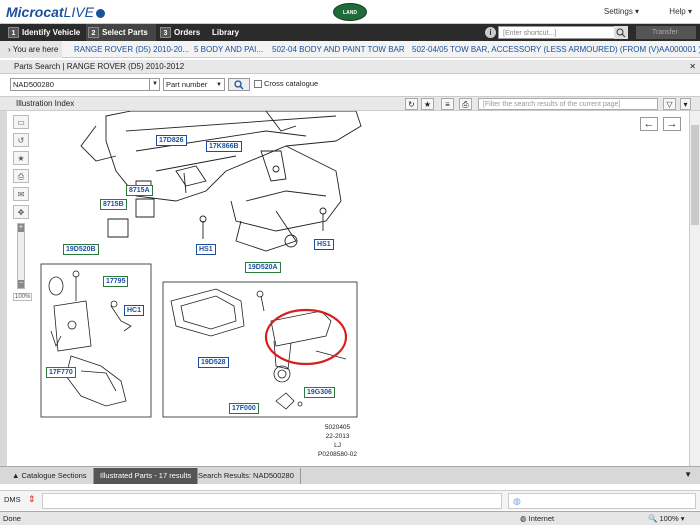  Describe the element at coordinates (146, 476) in the screenshot. I see `tab-illustrated-parts: Illustrated Parts - 17 results` at that location.